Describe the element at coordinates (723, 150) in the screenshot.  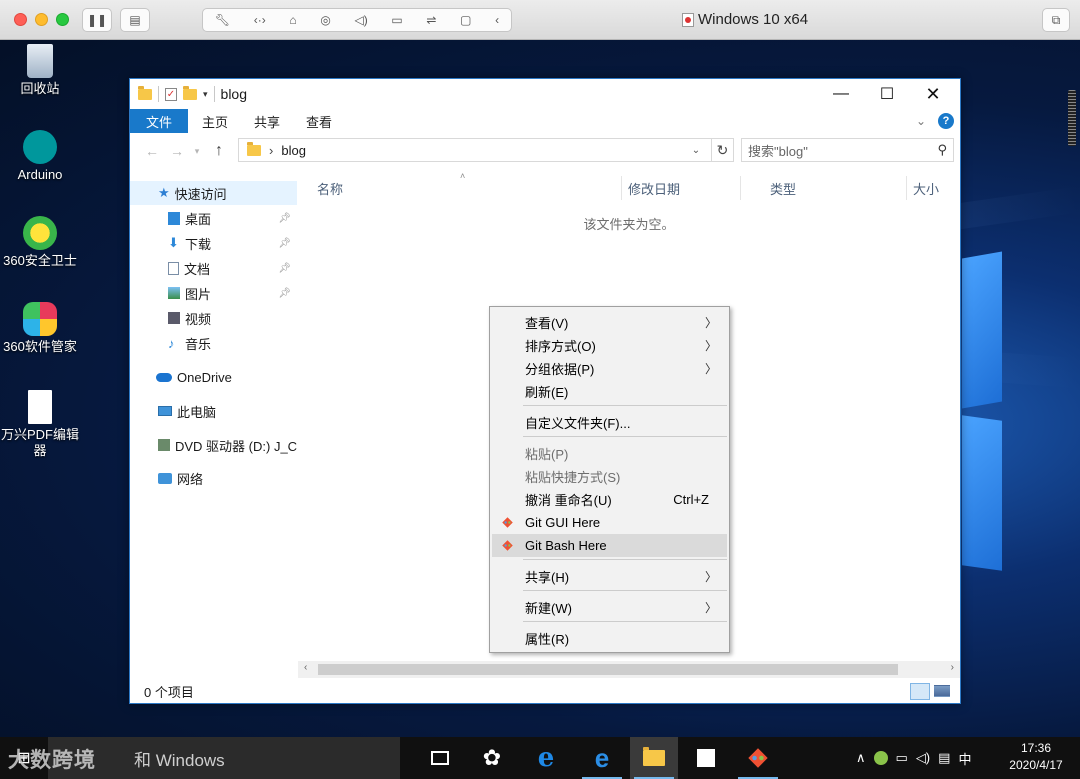
I see `refresh-icon: ↻` at that location.